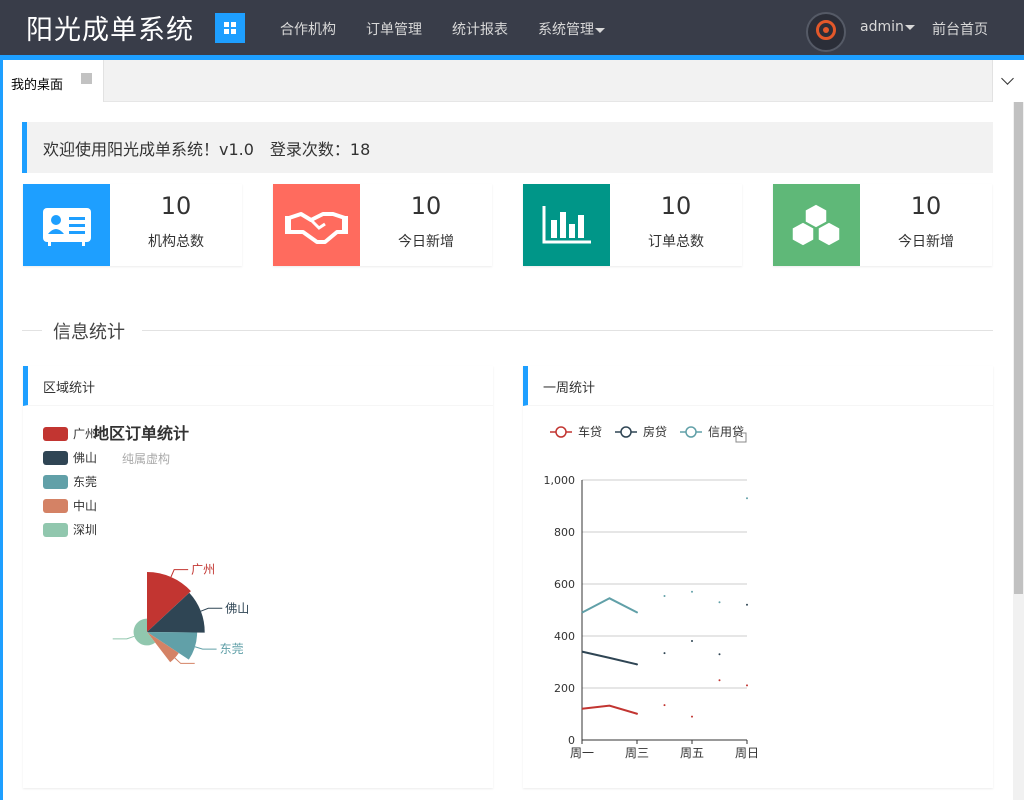 Image resolution: width=1024 pixels, height=800 pixels. What do you see at coordinates (1018, 348) in the screenshot?
I see `scrollbar-thumb` at bounding box center [1018, 348].